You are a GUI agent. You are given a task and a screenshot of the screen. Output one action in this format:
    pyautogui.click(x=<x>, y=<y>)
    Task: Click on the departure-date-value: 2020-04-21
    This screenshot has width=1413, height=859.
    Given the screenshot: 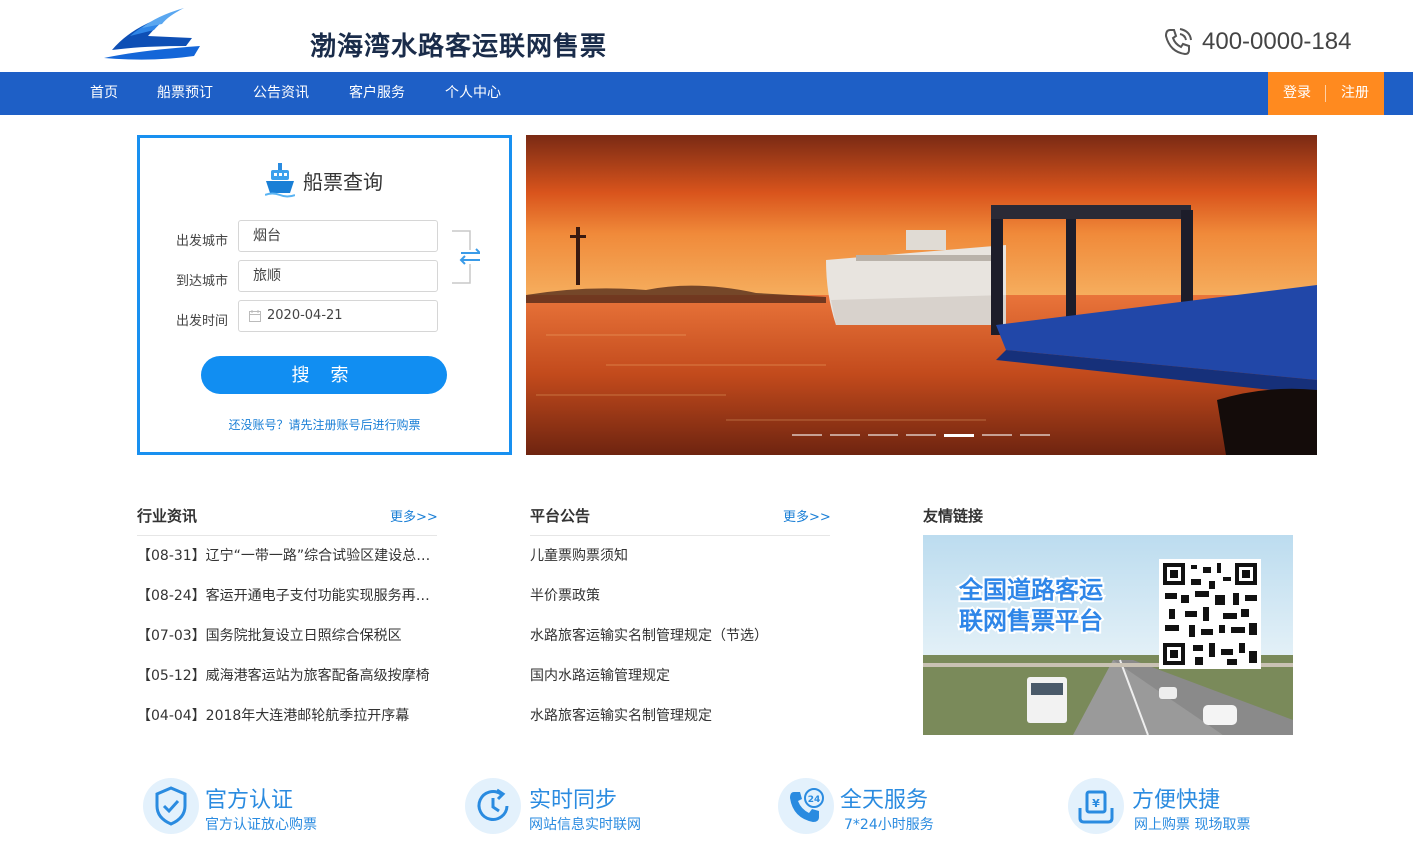 What is the action you would take?
    pyautogui.click(x=305, y=315)
    